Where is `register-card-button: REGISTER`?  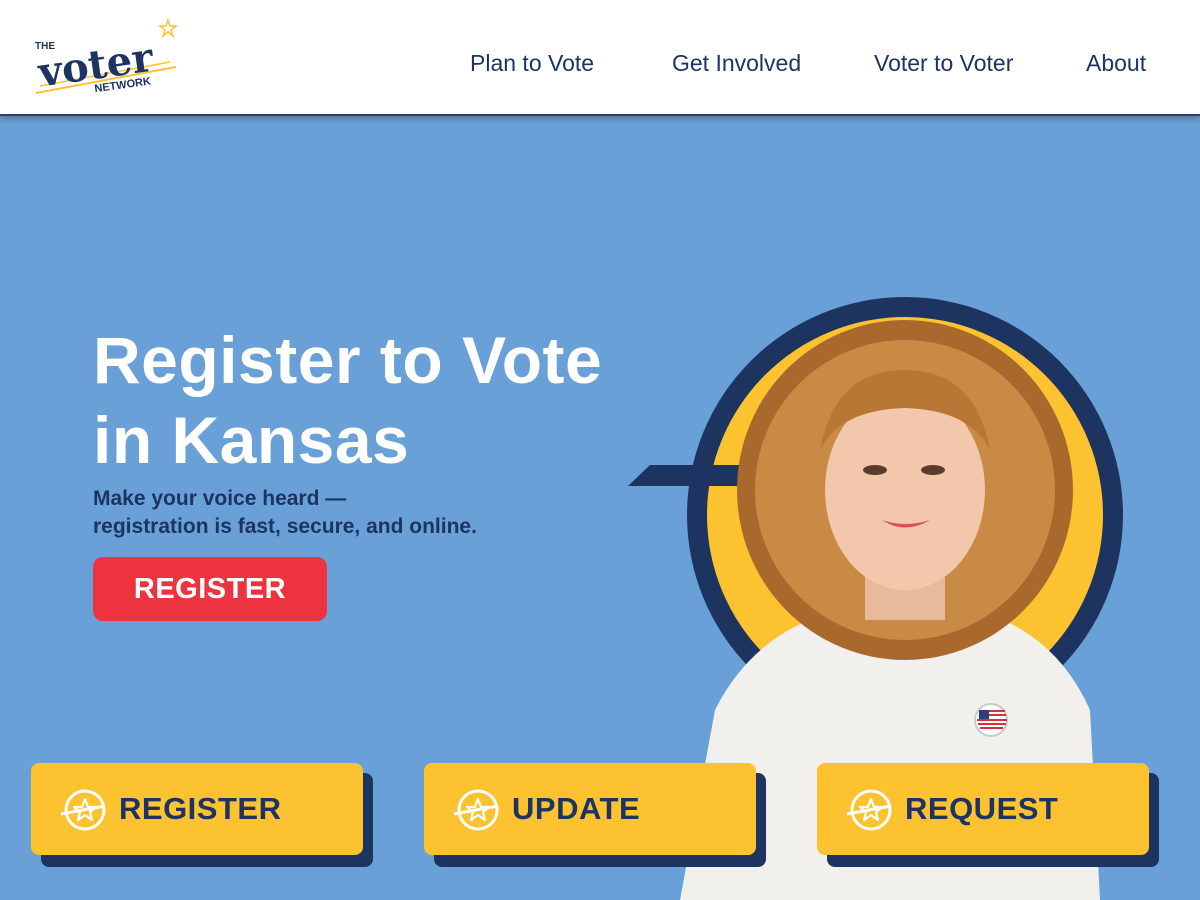
register-card-button: REGISTER is located at coordinates (202, 815).